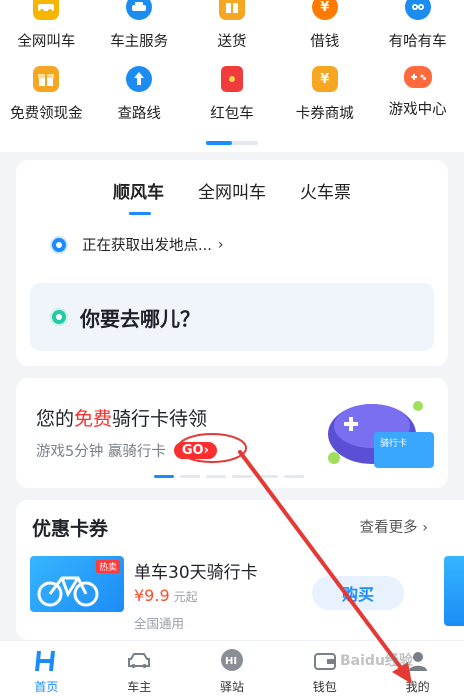  Describe the element at coordinates (417, 42) in the screenshot. I see `service-label: 有哈有车` at that location.